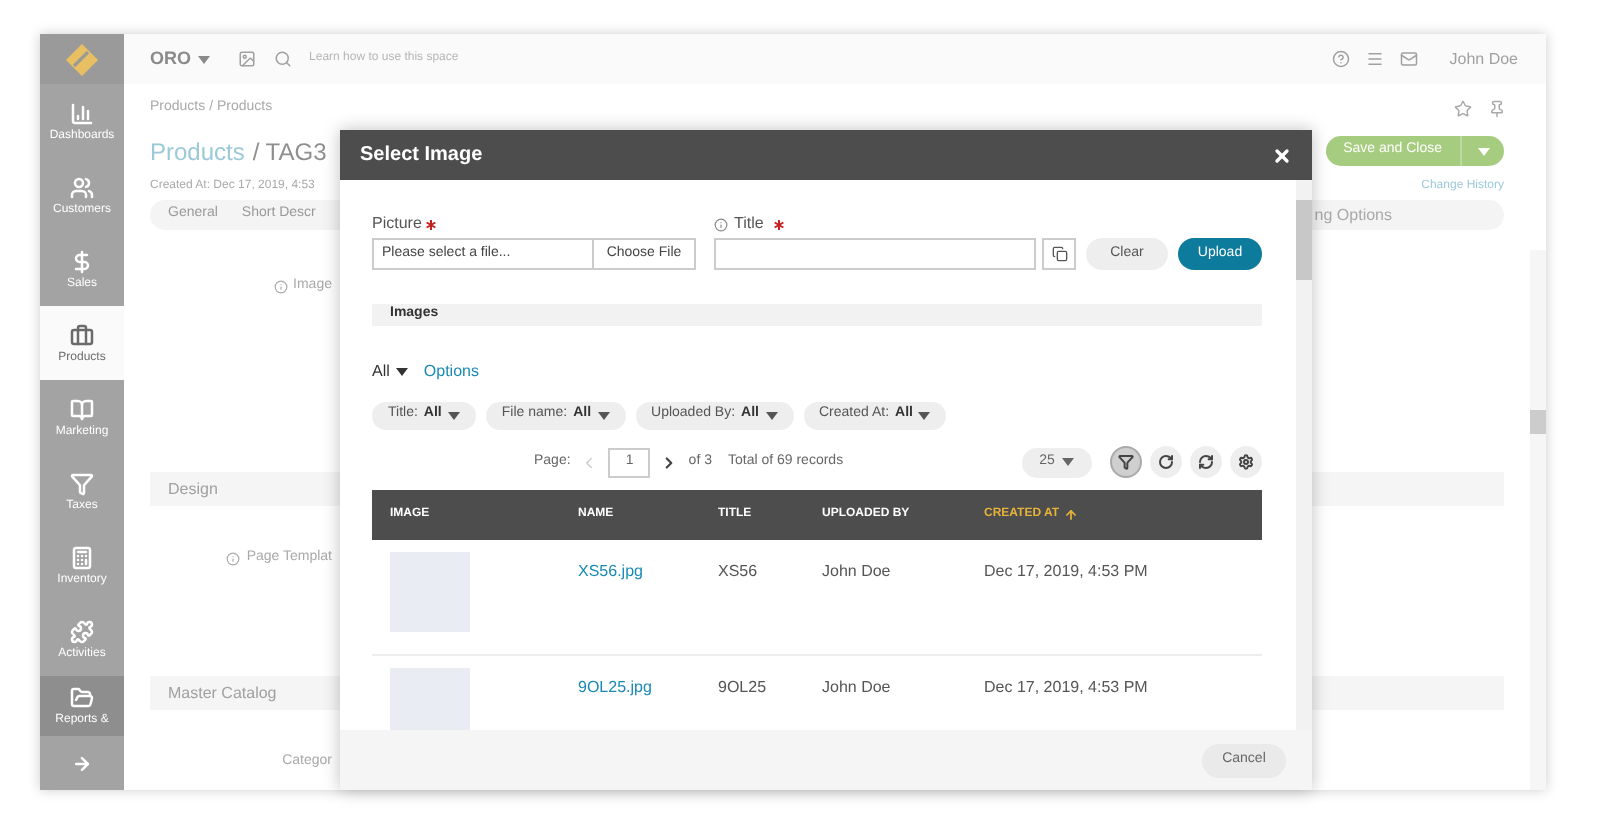 Image resolution: width=1600 pixels, height=834 pixels. What do you see at coordinates (1483, 59) in the screenshot?
I see `user-name: John Doe` at bounding box center [1483, 59].